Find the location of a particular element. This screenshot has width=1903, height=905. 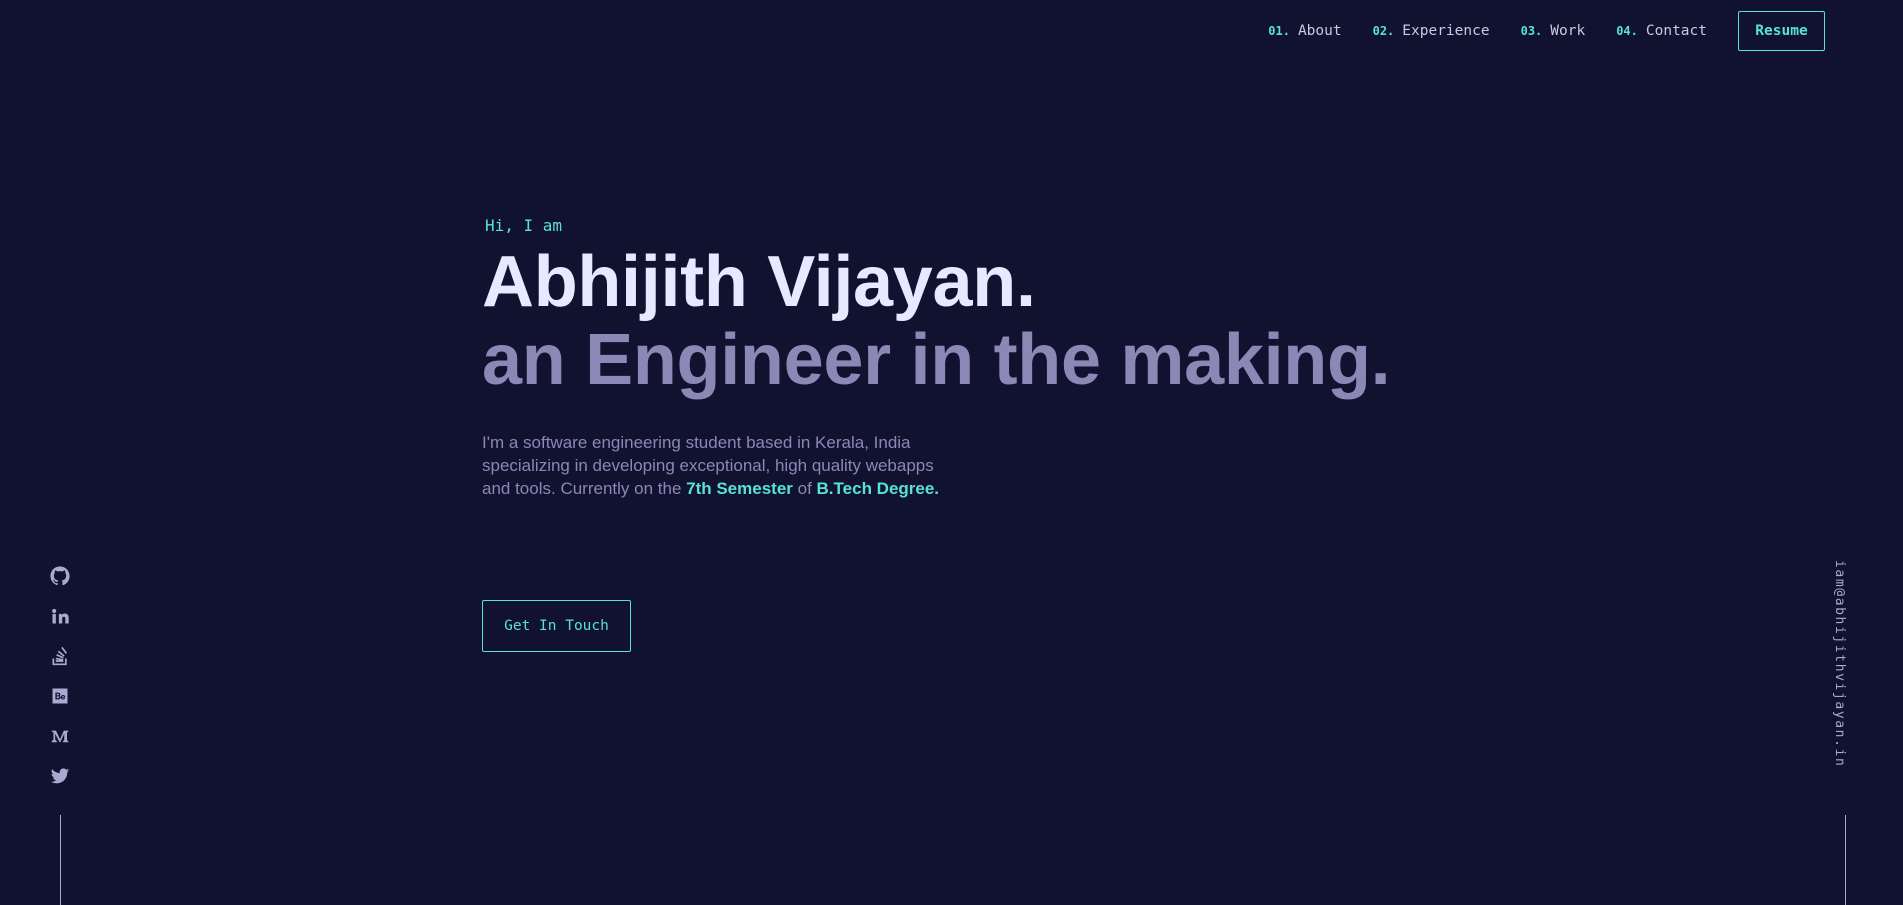

hero-greeting: Hi, I am is located at coordinates (524, 225).